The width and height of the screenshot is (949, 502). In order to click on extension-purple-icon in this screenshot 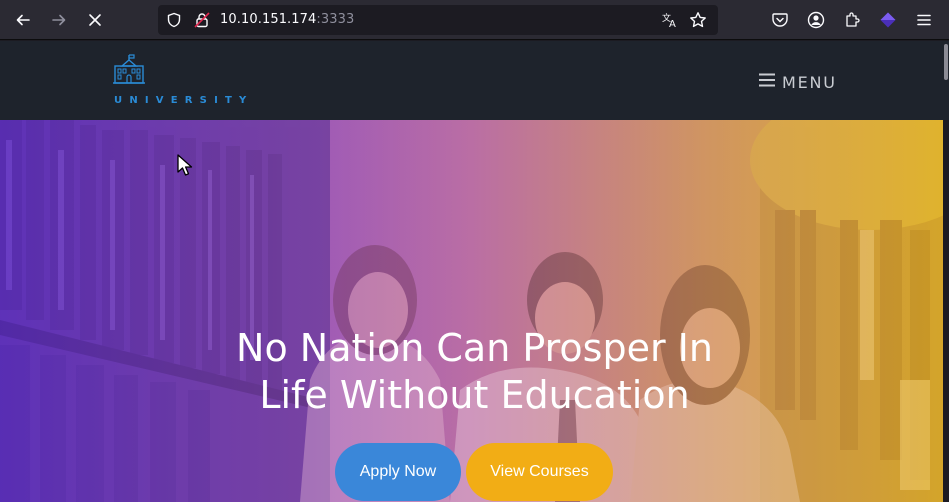, I will do `click(888, 20)`.